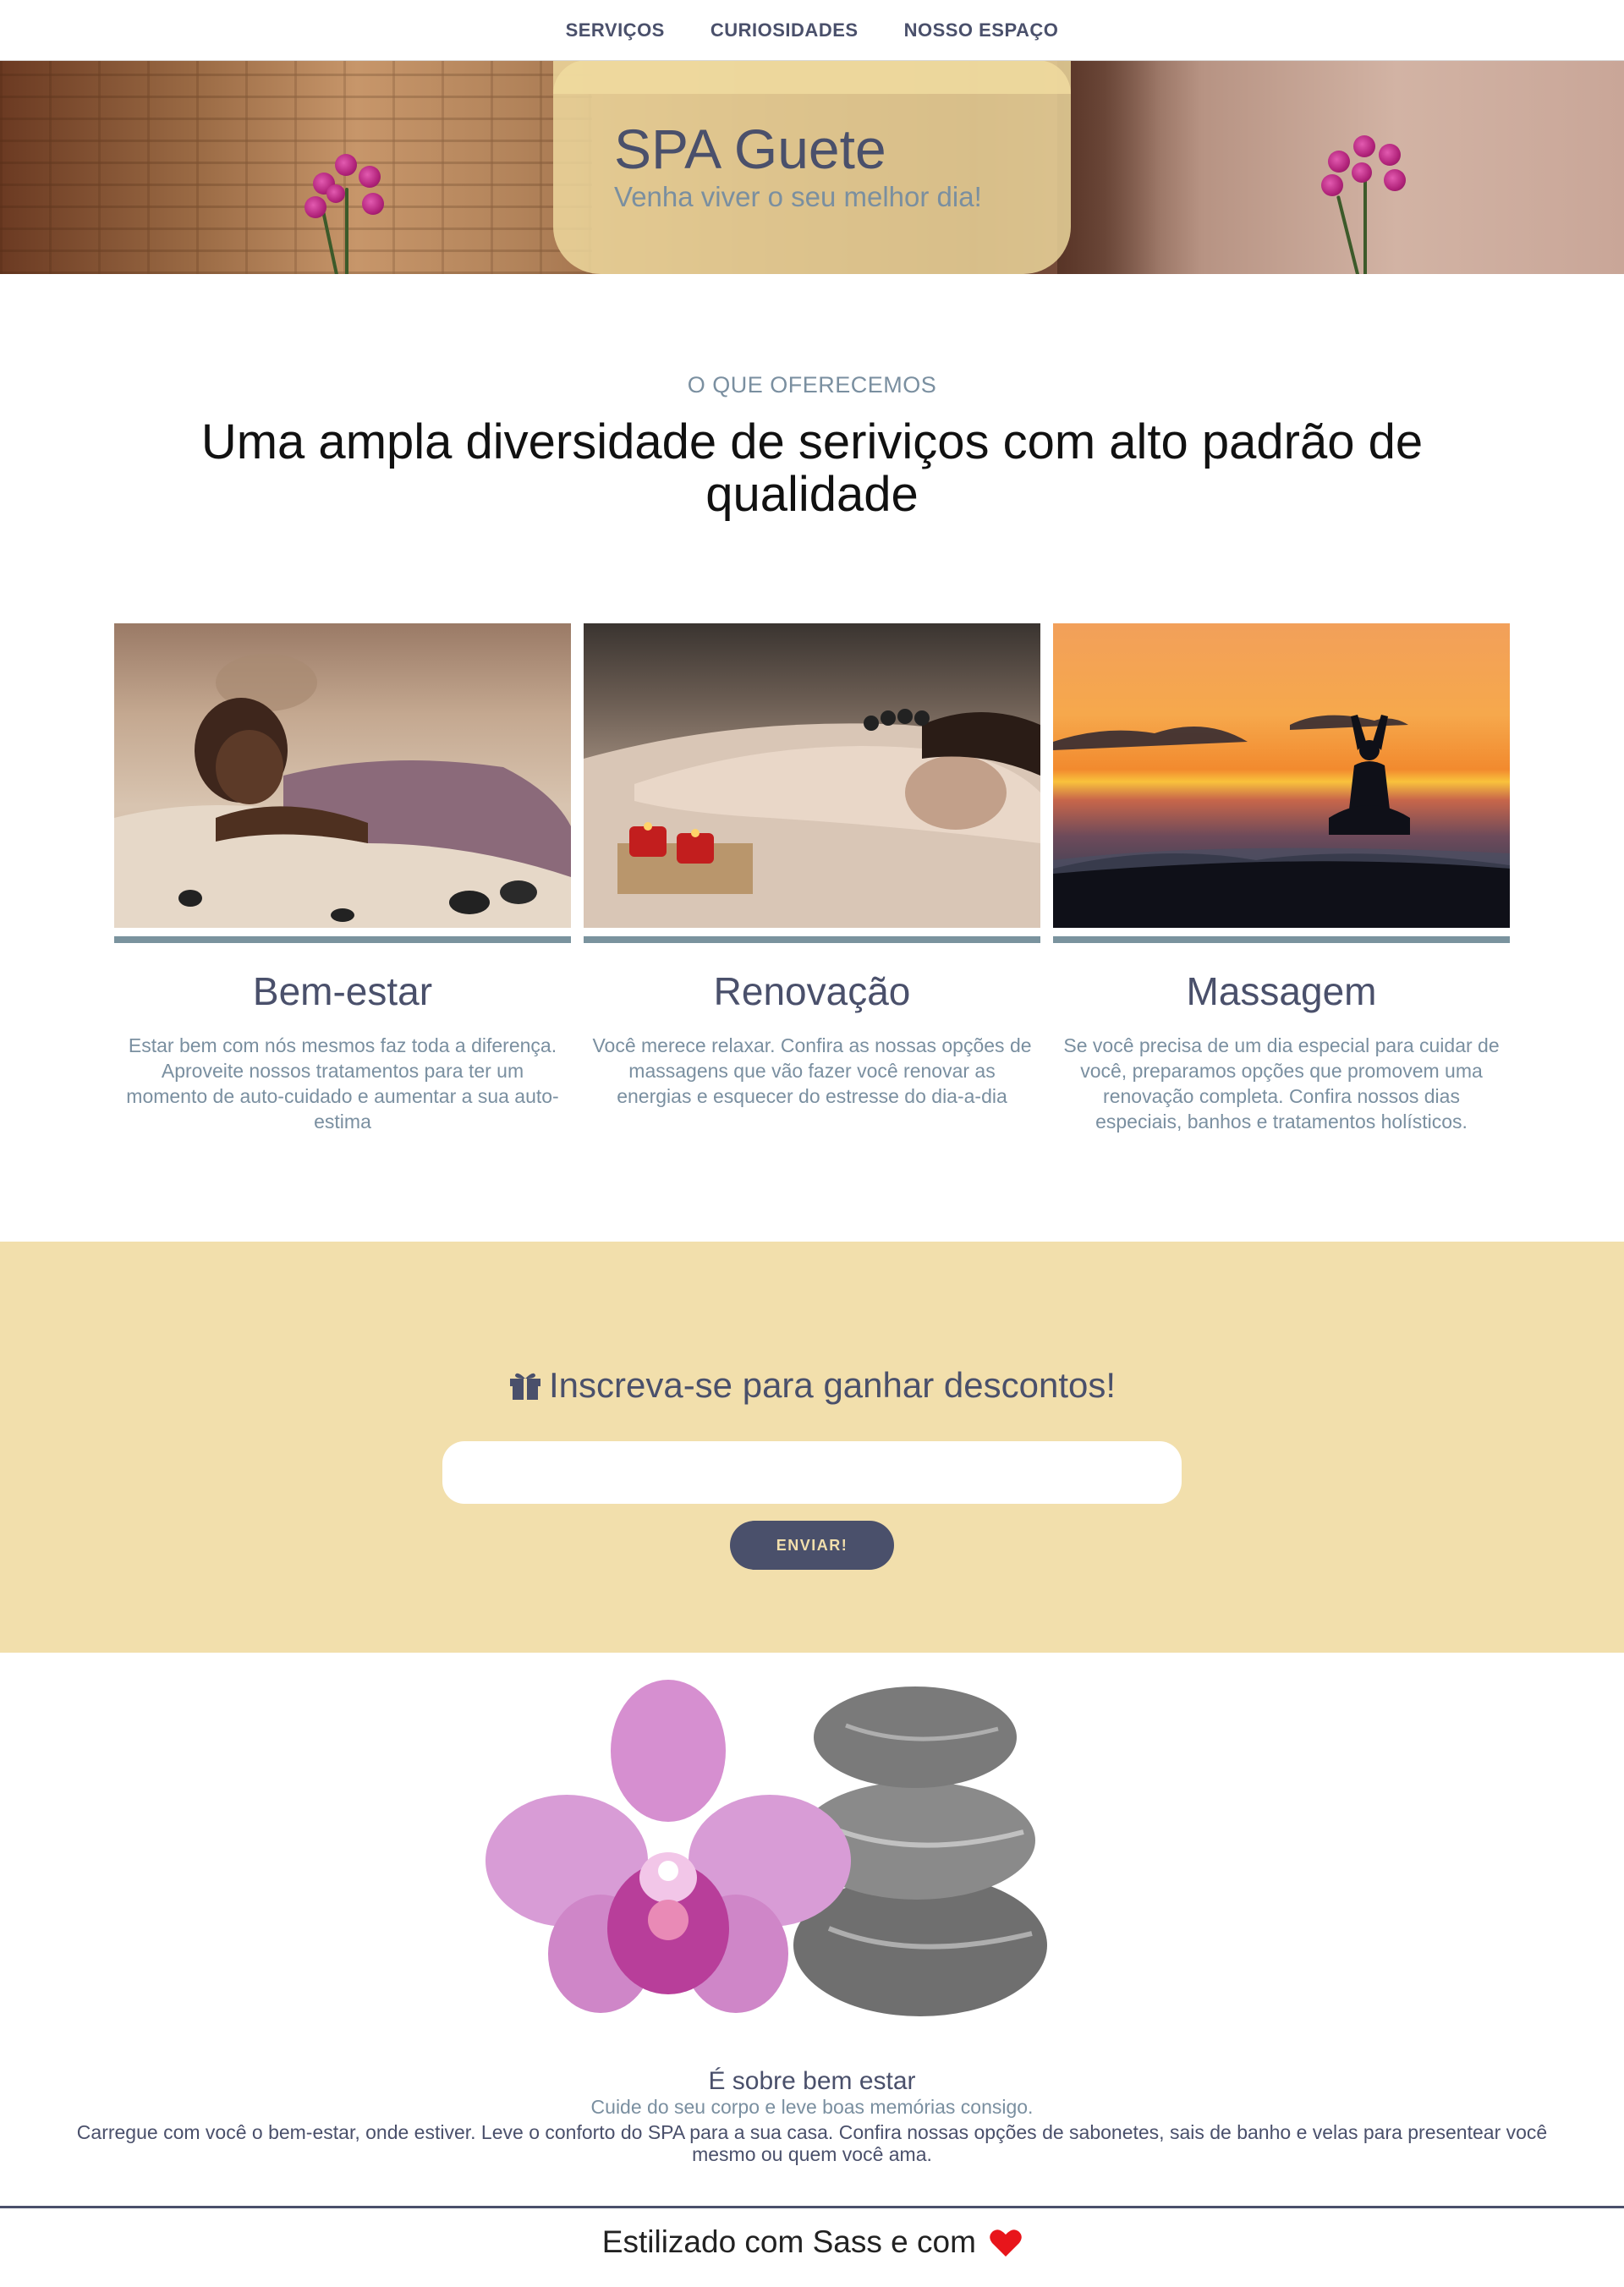  What do you see at coordinates (347, 214) in the screenshot?
I see `orchid-left-image` at bounding box center [347, 214].